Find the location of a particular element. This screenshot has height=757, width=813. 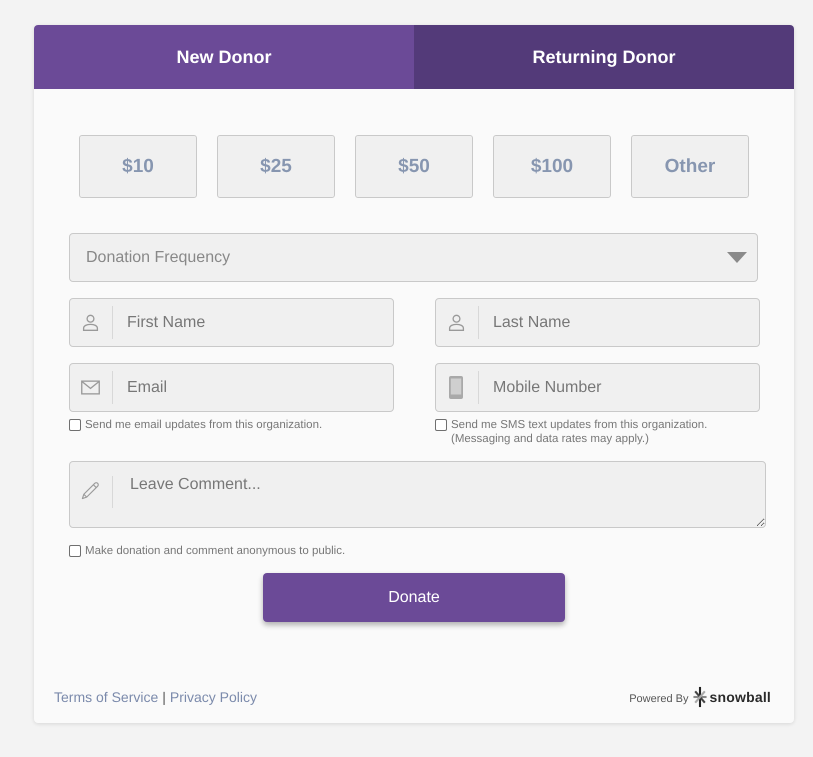

donor-tab: Returning Donor is located at coordinates (604, 57).